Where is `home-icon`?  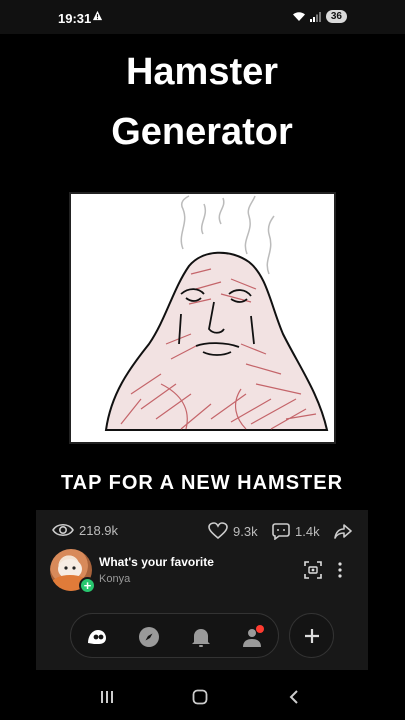
home-icon is located at coordinates (200, 697).